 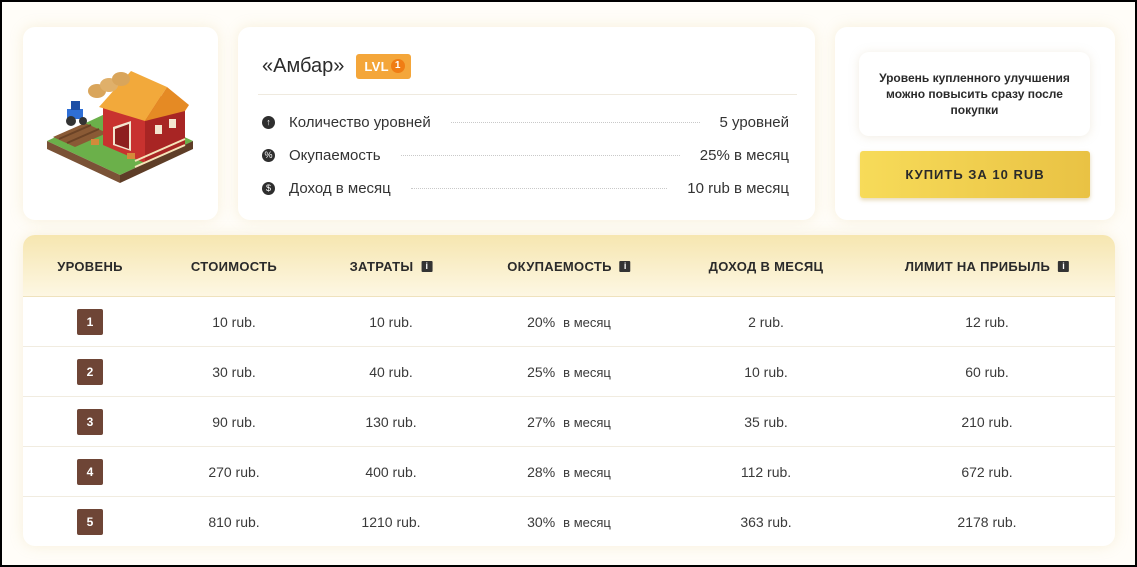 What do you see at coordinates (738, 188) in the screenshot?
I see `stat-value: 10 rub в месяц` at bounding box center [738, 188].